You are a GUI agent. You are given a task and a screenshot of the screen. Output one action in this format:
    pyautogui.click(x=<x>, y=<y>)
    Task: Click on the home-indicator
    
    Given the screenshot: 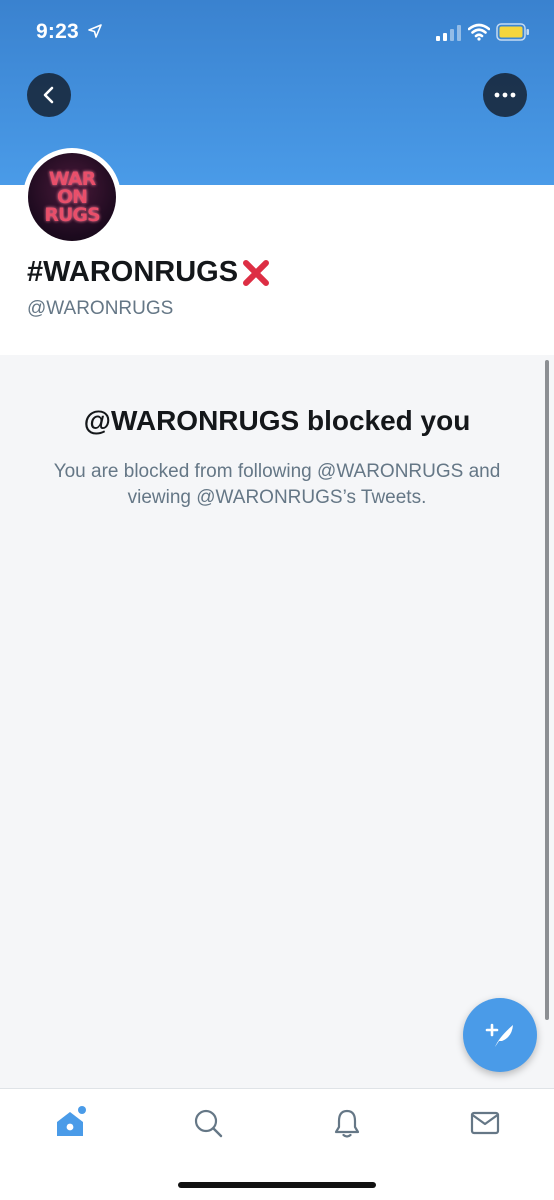 What is the action you would take?
    pyautogui.click(x=277, y=1185)
    